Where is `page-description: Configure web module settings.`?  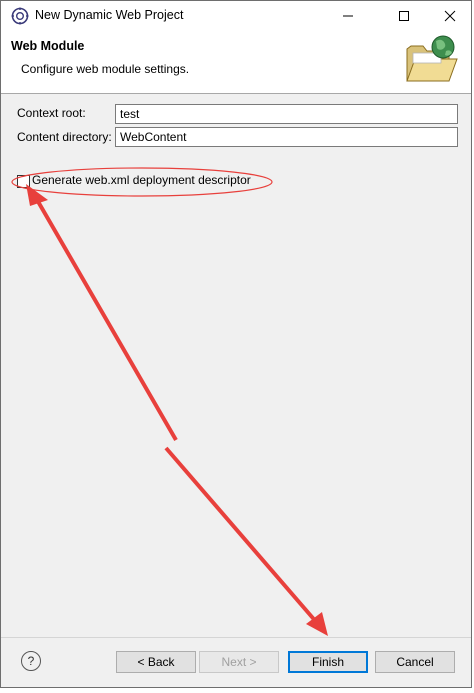
page-description: Configure web module settings. is located at coordinates (105, 69).